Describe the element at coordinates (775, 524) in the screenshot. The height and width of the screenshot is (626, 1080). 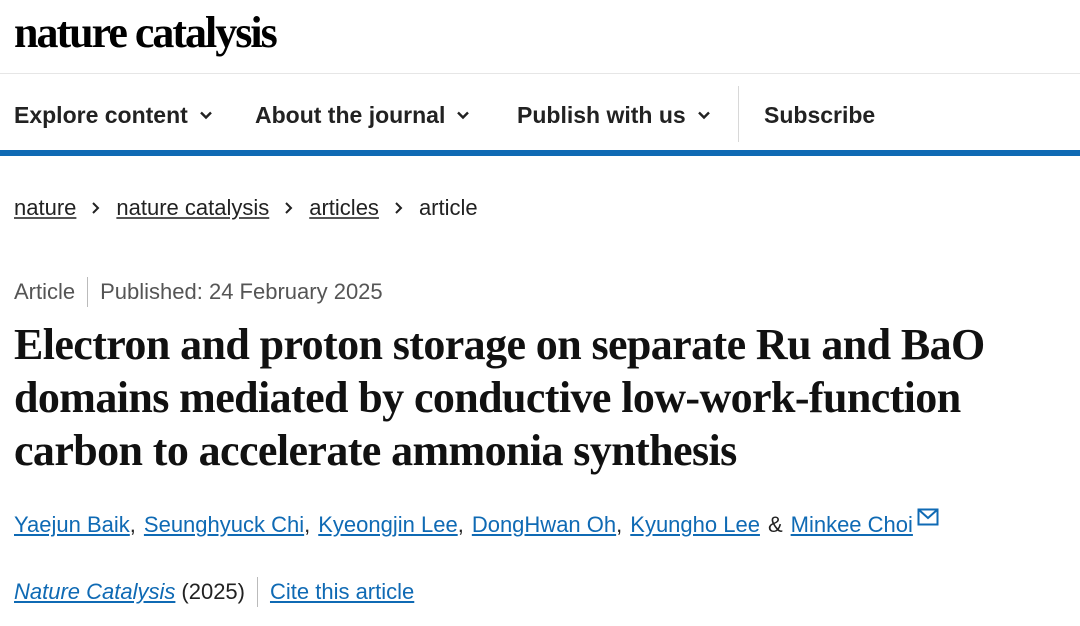
I see `author-joiner: &` at that location.